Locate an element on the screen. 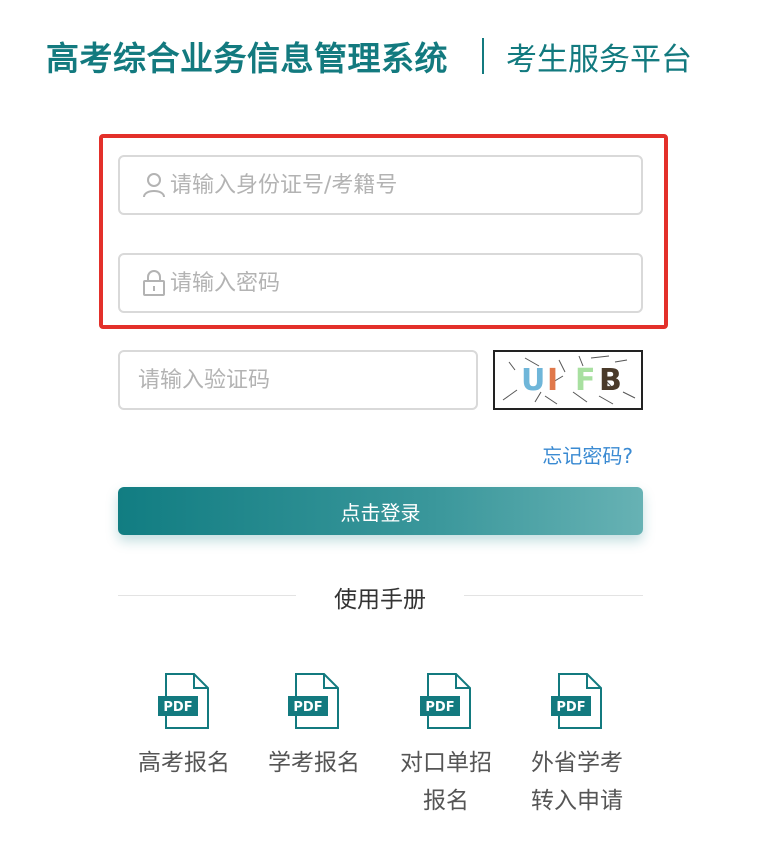 This screenshot has width=766, height=844. captcha-image: U I F B is located at coordinates (568, 380).